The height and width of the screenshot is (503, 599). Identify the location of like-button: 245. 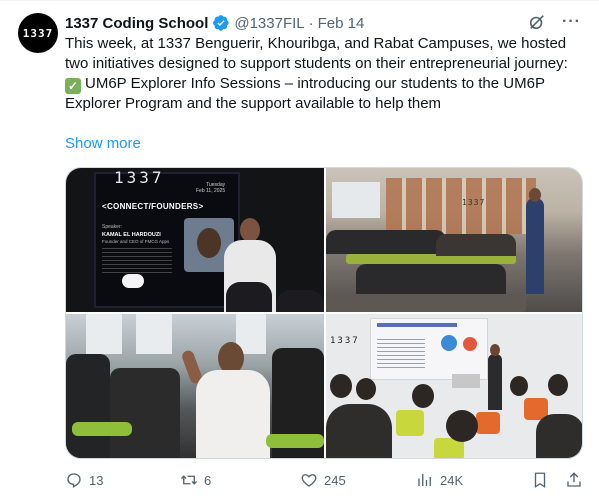
(323, 480).